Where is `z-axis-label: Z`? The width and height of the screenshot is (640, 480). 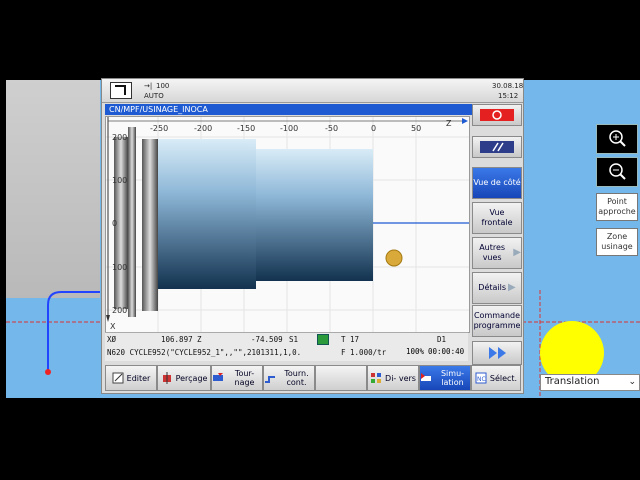 z-axis-label: Z is located at coordinates (449, 123).